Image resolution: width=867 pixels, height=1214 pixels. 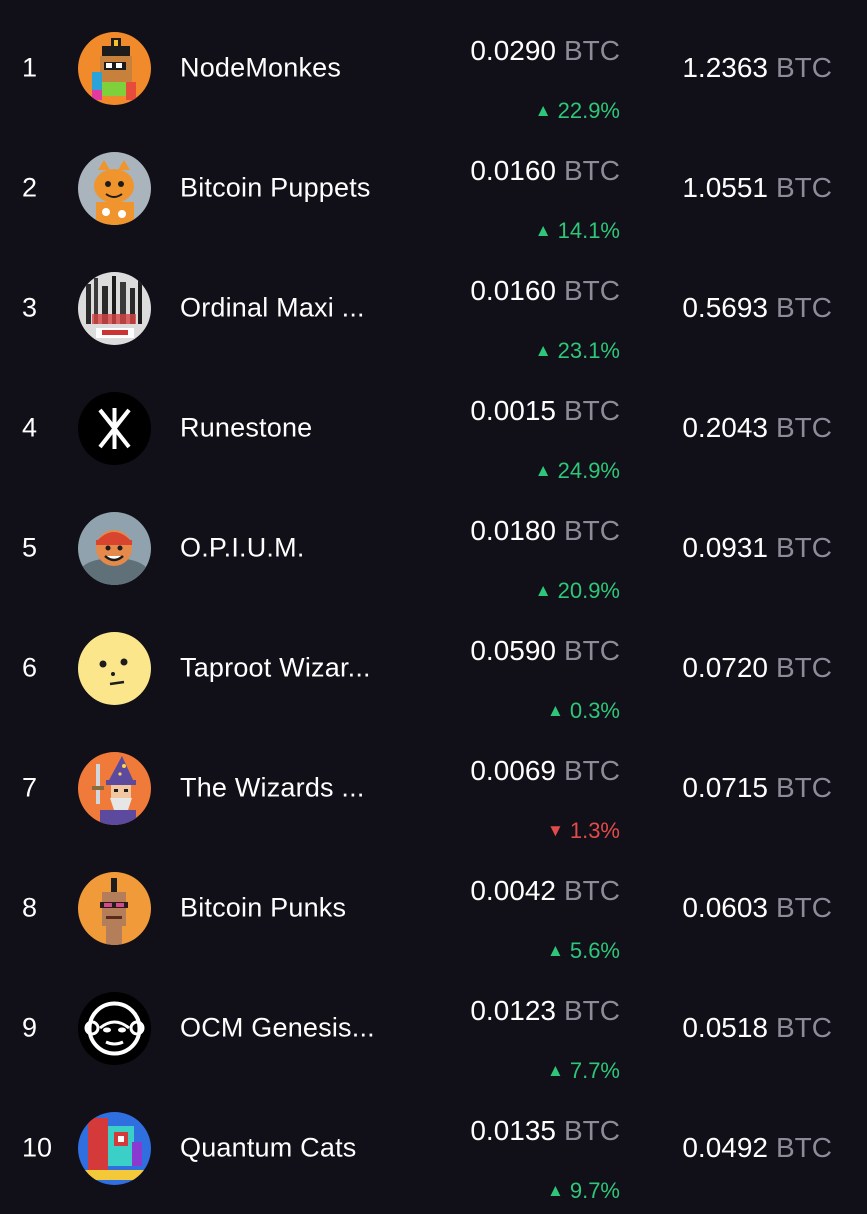 I want to click on collection-row: 4 Runestone 0.0015 BTC ▲ 24.9% 0.2043 BTC, so click(x=433, y=434).